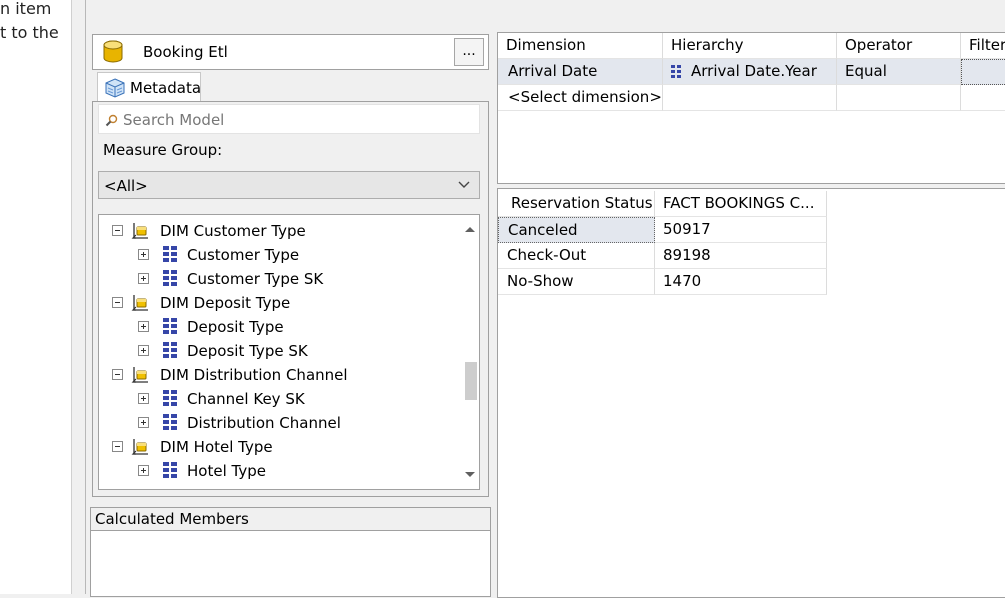 Image resolution: width=1005 pixels, height=598 pixels. Describe the element at coordinates (243, 255) in the screenshot. I see `tree-node-label: Customer Type` at that location.